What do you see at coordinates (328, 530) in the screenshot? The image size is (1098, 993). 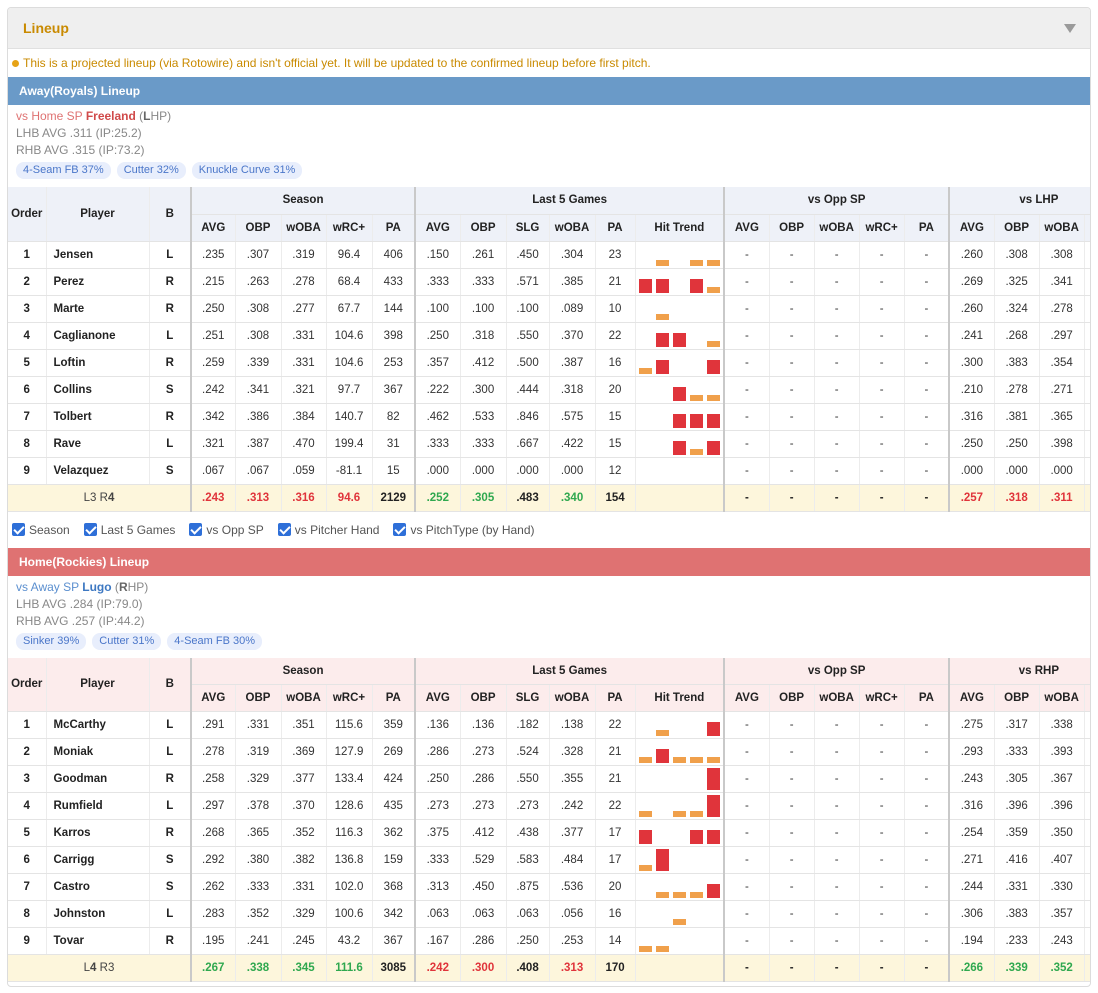 I see `filter-checkbox: vs Pitcher Hand` at bounding box center [328, 530].